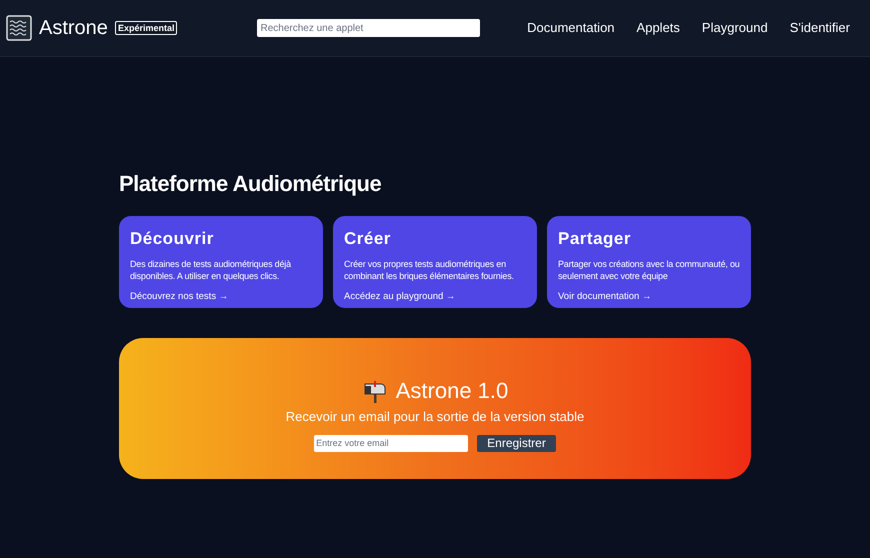 This screenshot has width=870, height=558. Describe the element at coordinates (595, 239) in the screenshot. I see `card-title: Partager` at that location.